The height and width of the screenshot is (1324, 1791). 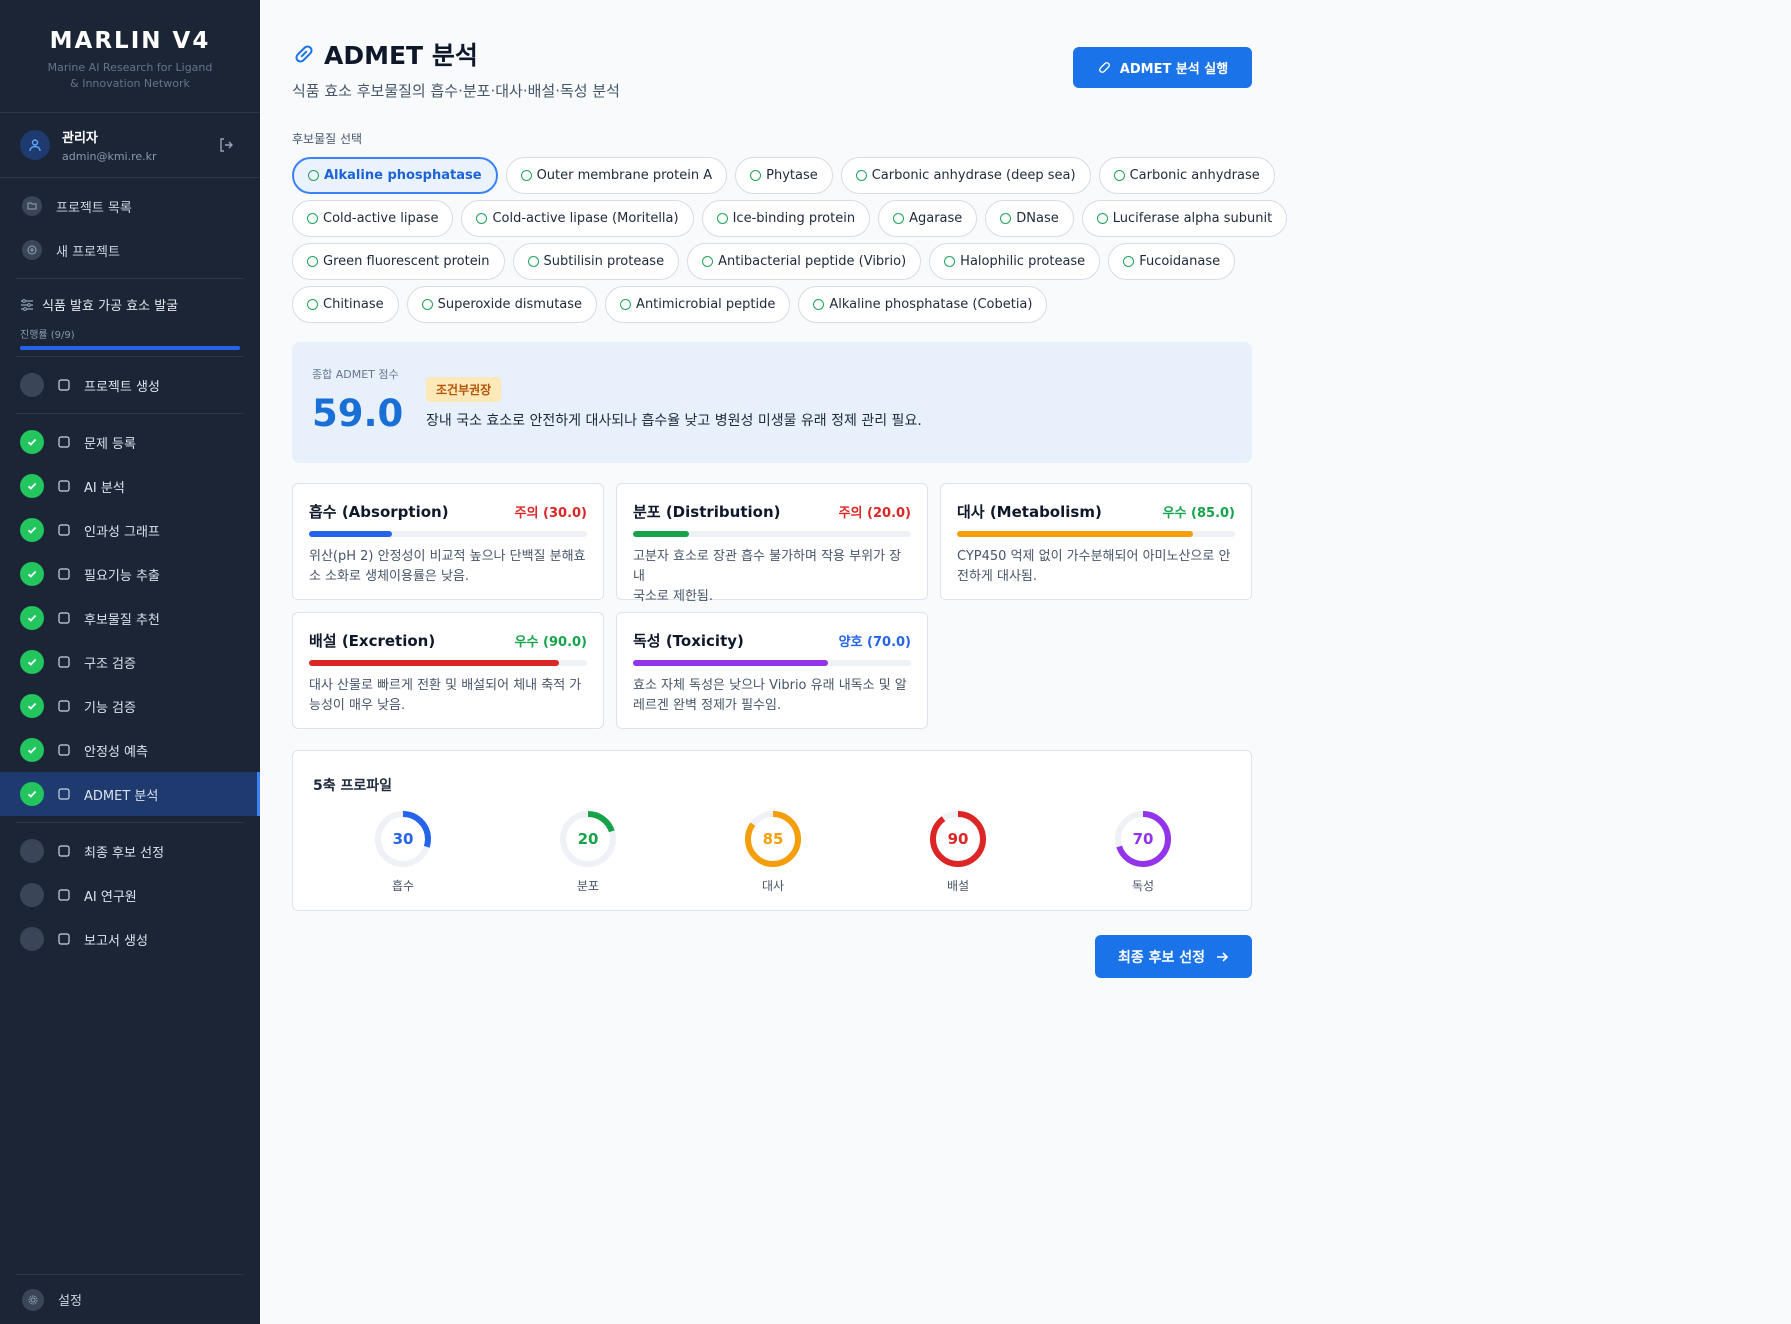 I want to click on gauge-label: 독성, so click(x=1143, y=886).